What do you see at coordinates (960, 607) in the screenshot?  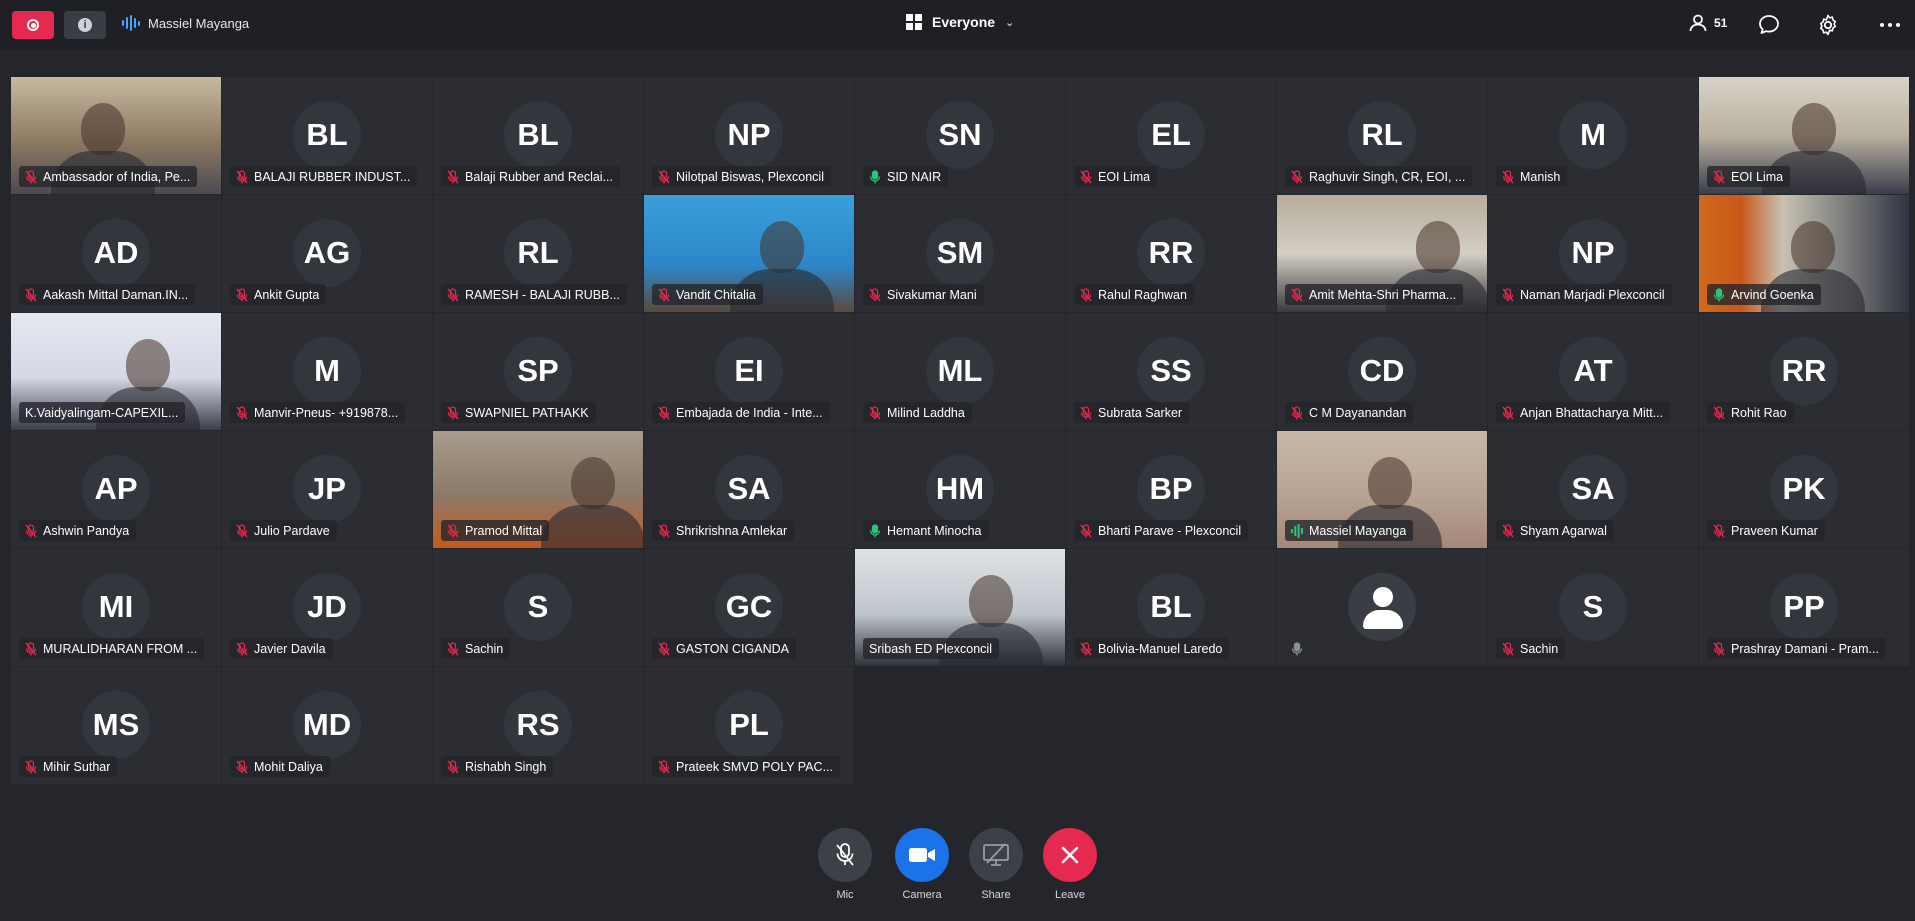 I see `participant-tile: Sribash ED Plexconcil` at bounding box center [960, 607].